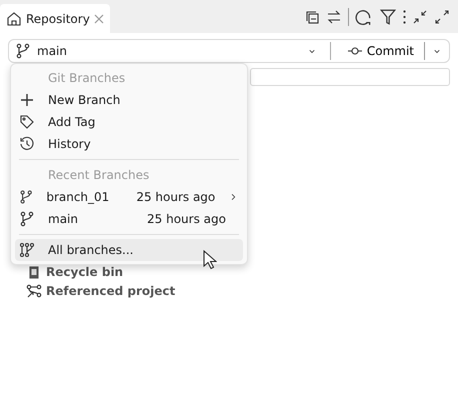  What do you see at coordinates (27, 122) in the screenshot?
I see `tag-icon` at bounding box center [27, 122].